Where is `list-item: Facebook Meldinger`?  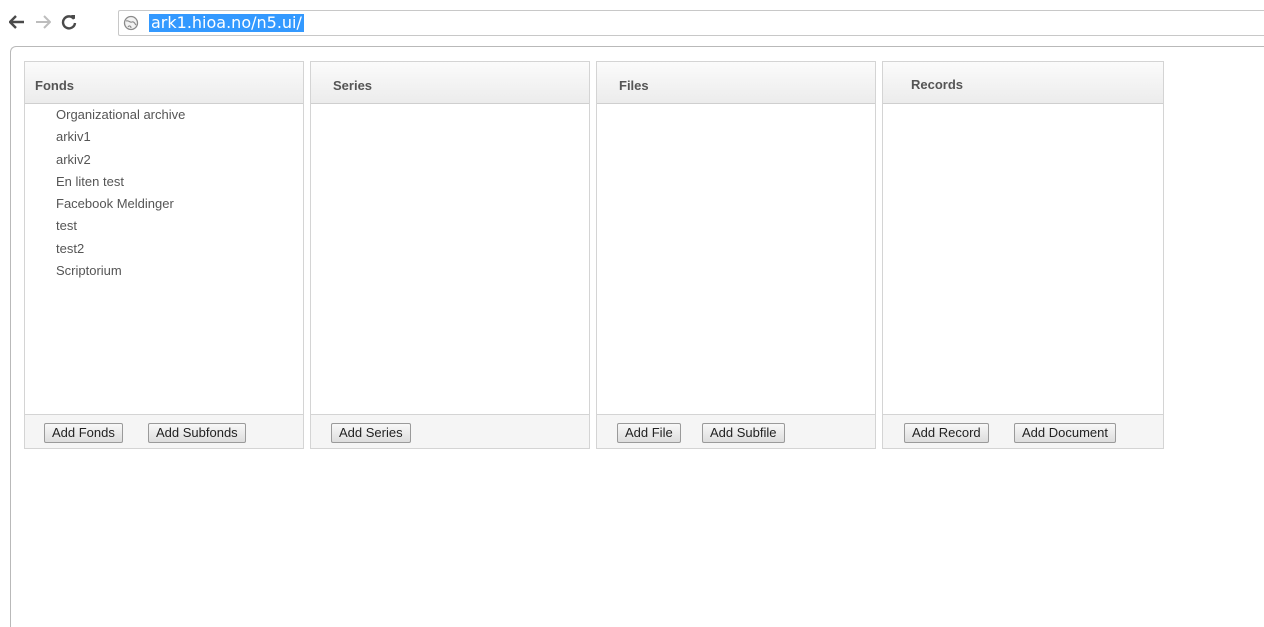 list-item: Facebook Meldinger is located at coordinates (120, 204).